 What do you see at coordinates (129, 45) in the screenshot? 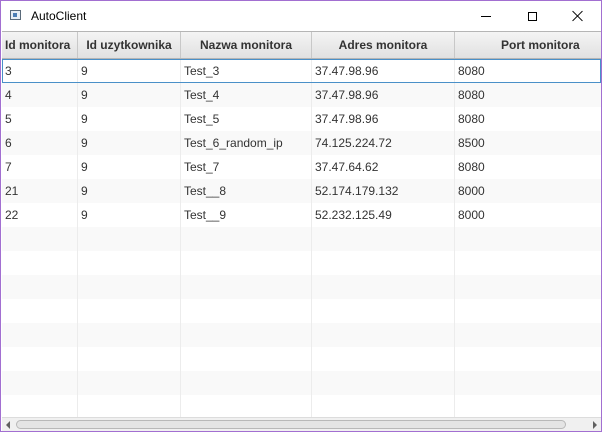
I see `column-header-id-uzytkownika: Id uzytkownika` at bounding box center [129, 45].